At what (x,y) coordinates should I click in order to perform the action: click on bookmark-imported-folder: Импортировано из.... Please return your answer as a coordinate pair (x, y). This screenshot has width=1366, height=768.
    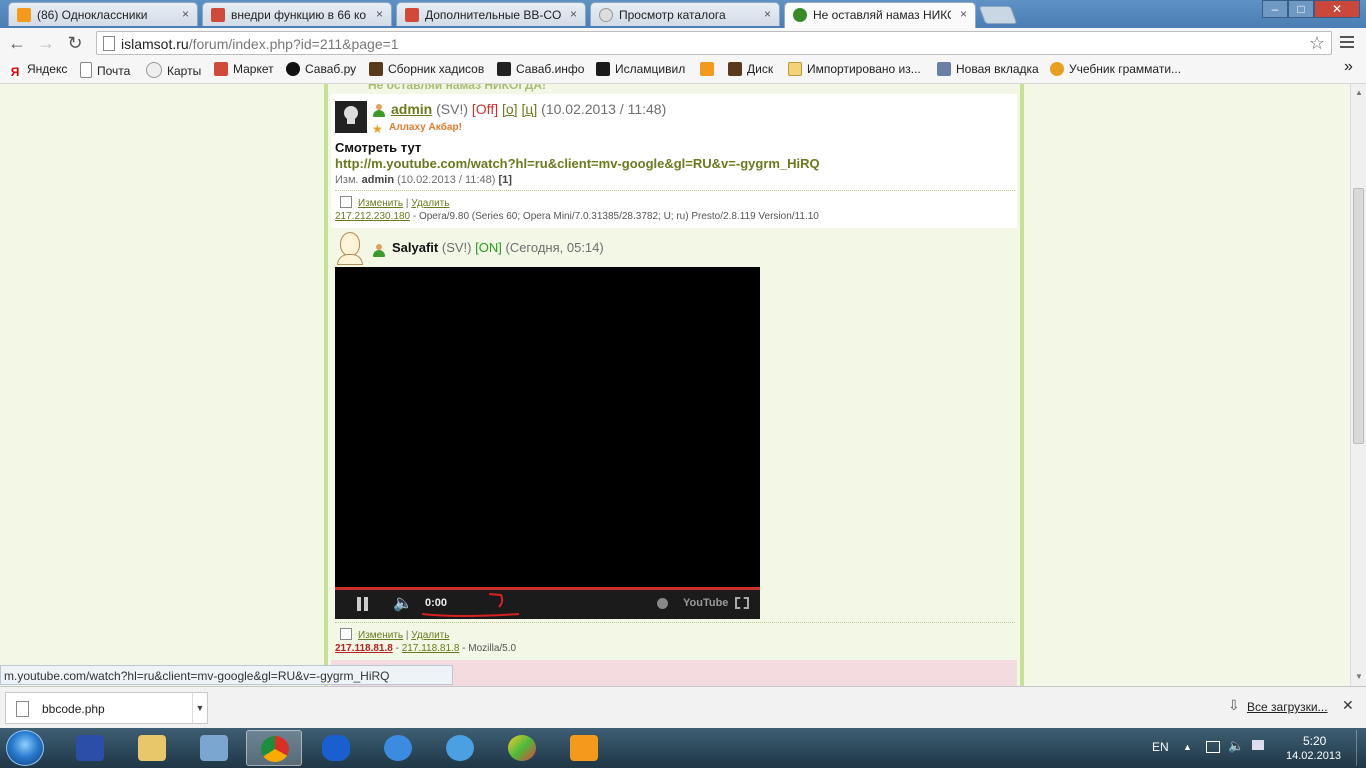
    Looking at the image, I should click on (854, 71).